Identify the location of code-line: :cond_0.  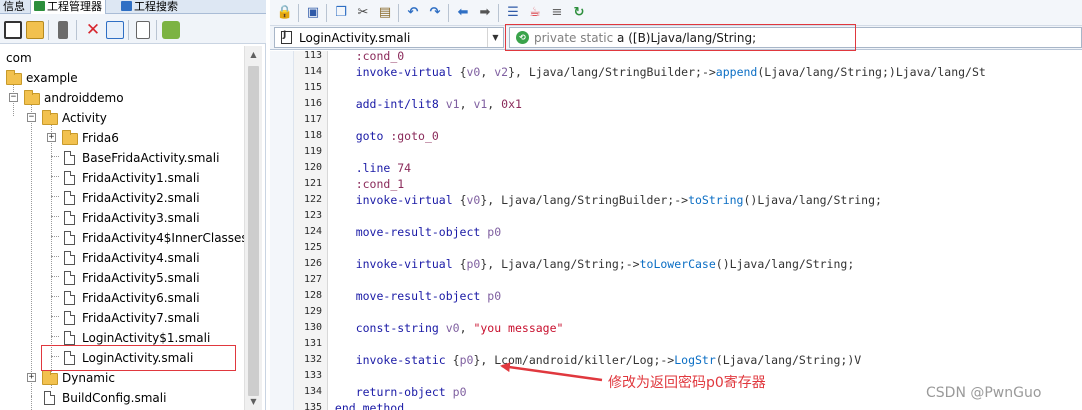
(366, 57).